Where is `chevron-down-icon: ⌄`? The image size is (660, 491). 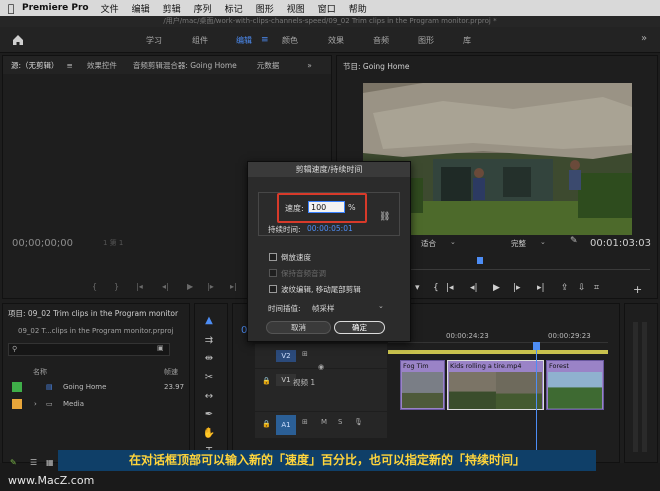
chevron-down-icon: ⌄ is located at coordinates (381, 306).